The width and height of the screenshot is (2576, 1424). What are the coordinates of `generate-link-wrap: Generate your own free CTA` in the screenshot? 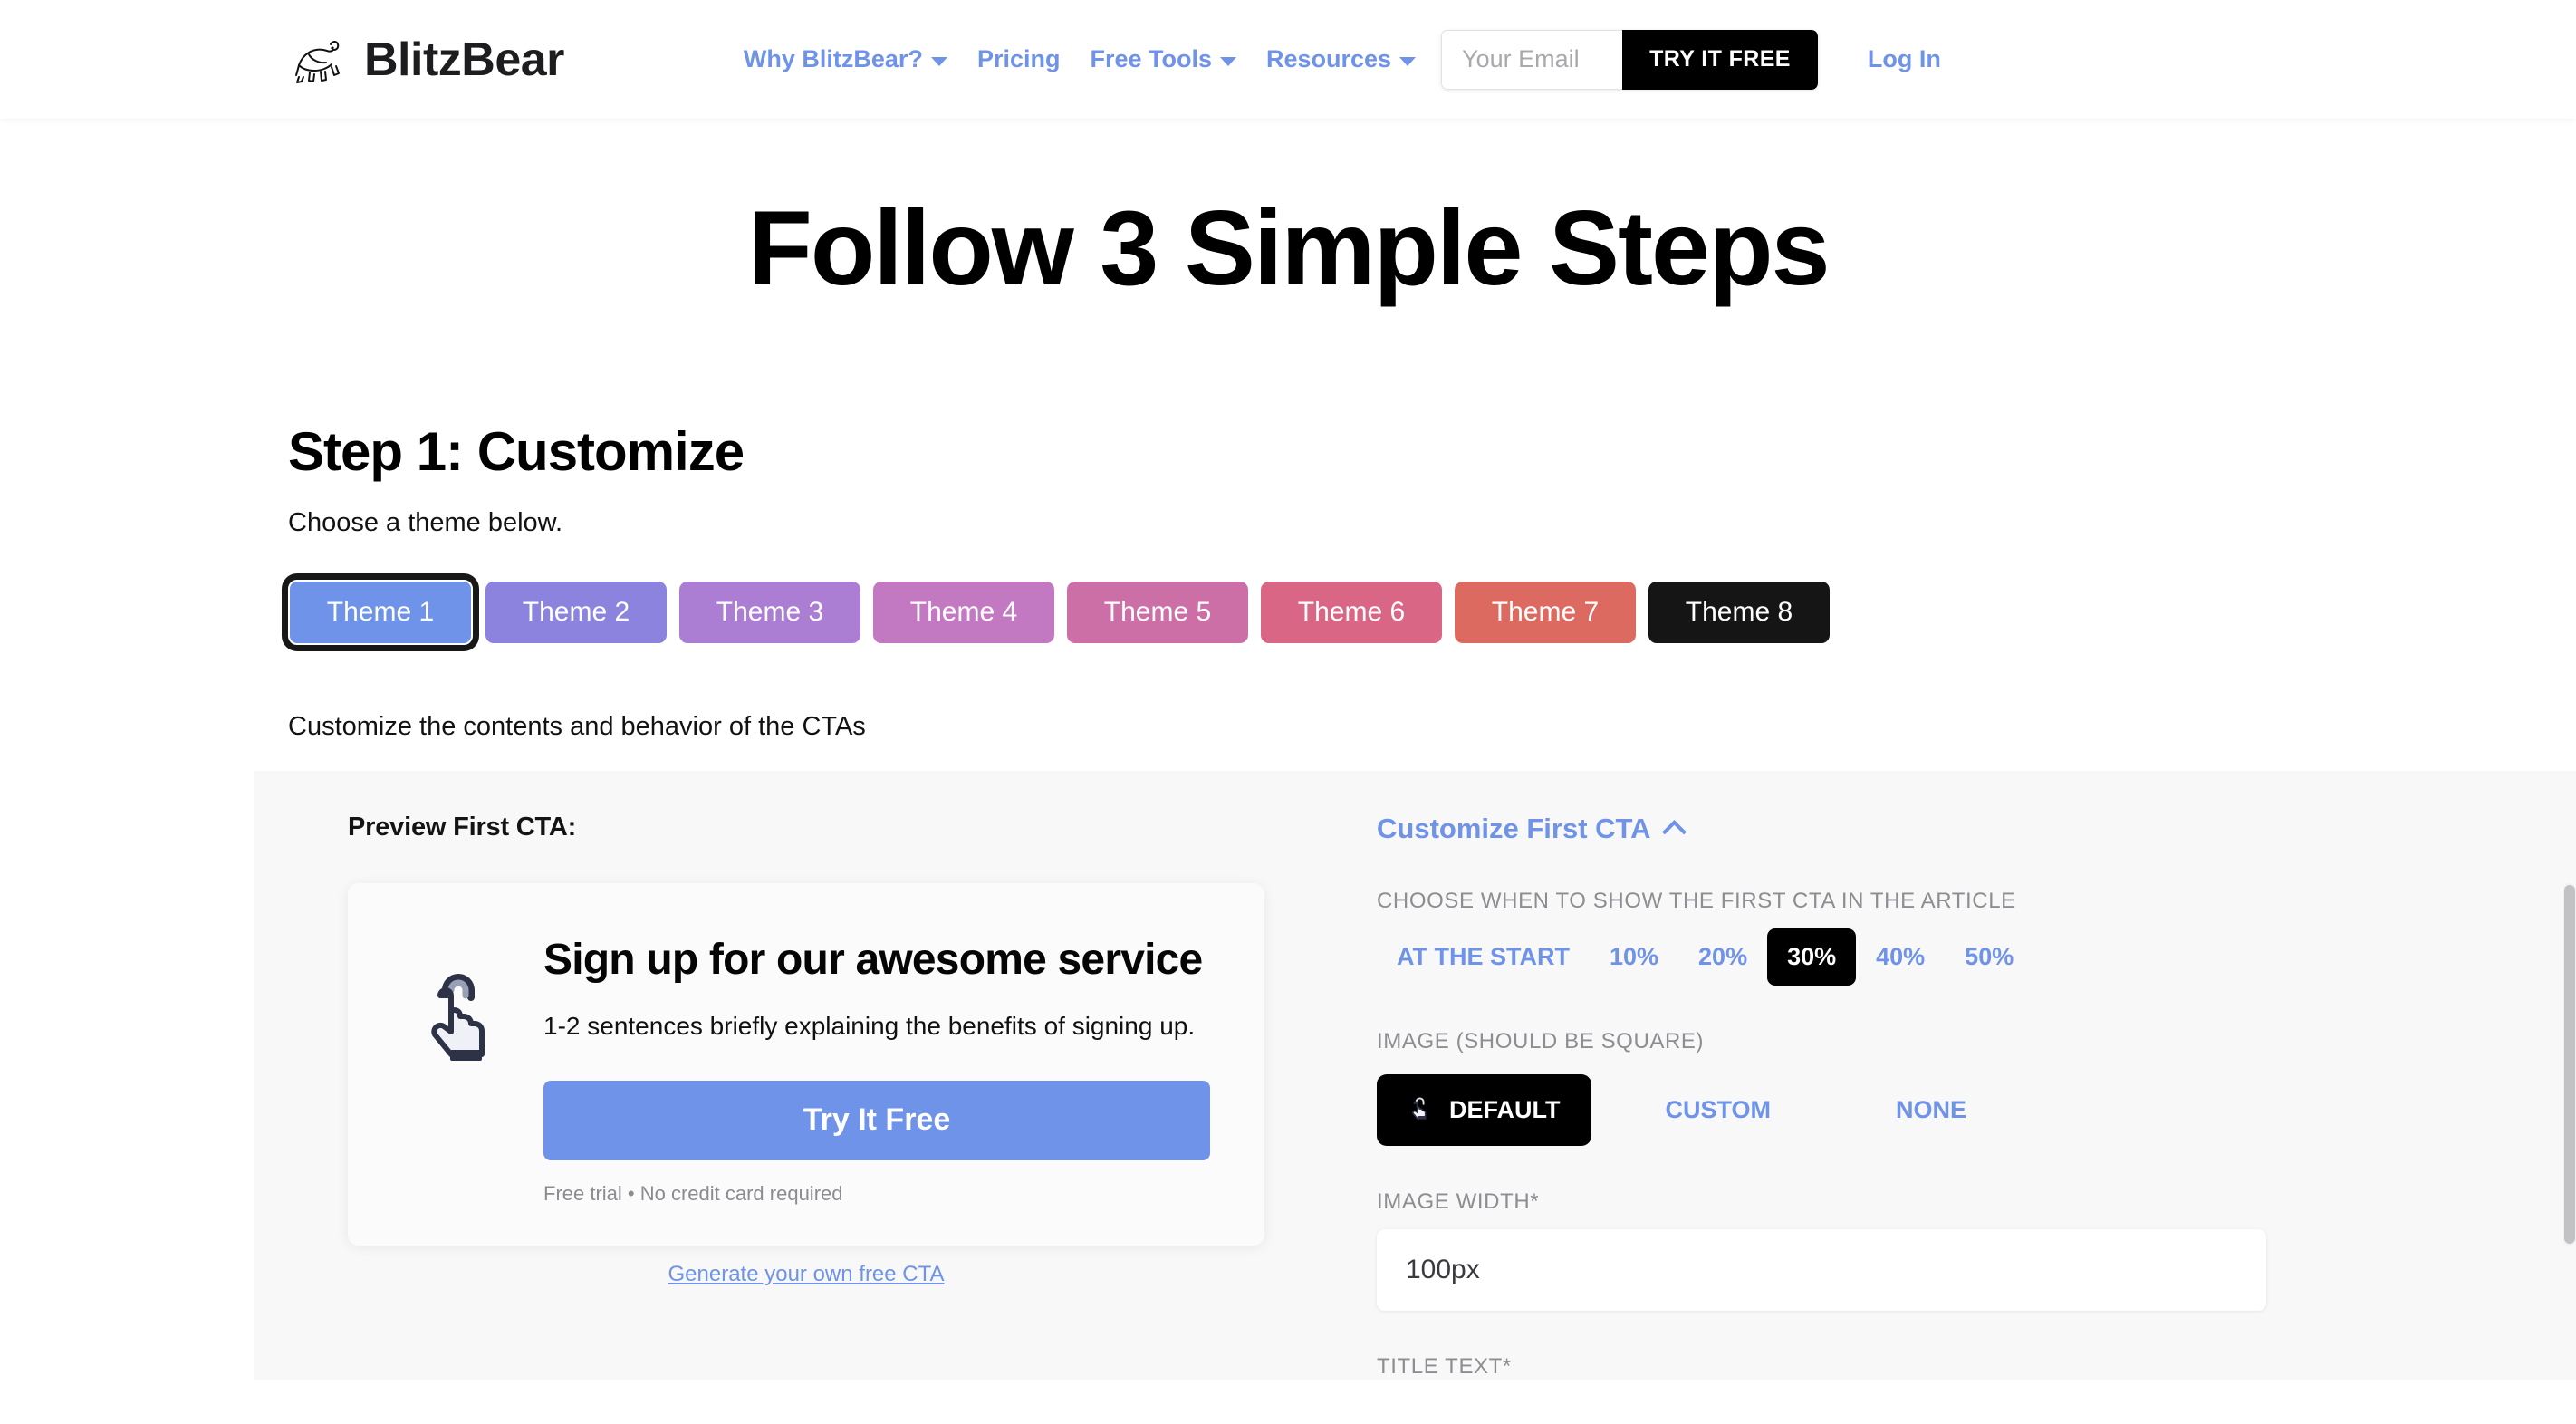 It's located at (806, 1274).